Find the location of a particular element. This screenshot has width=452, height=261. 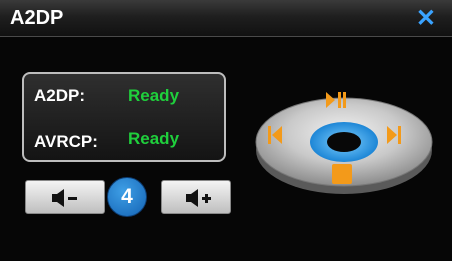

a2dp-status-value: Ready is located at coordinates (154, 95).